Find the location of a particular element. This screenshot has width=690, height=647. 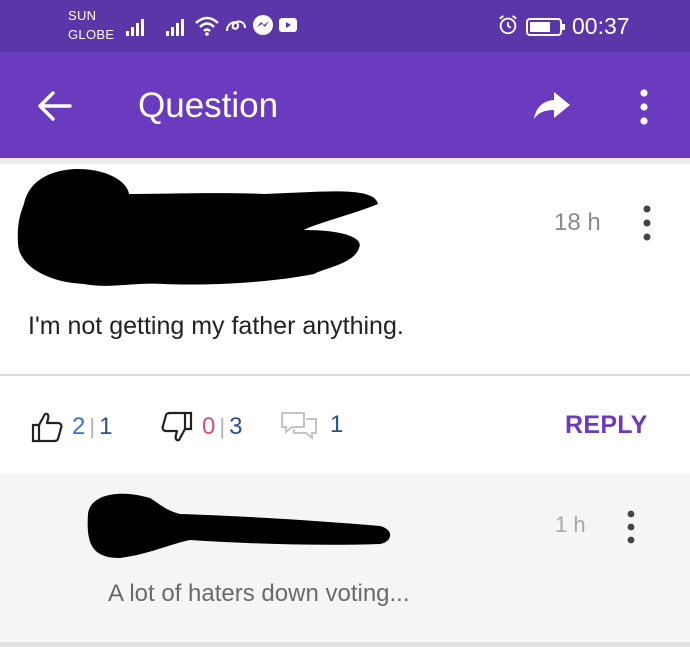

link-icon is located at coordinates (236, 26).